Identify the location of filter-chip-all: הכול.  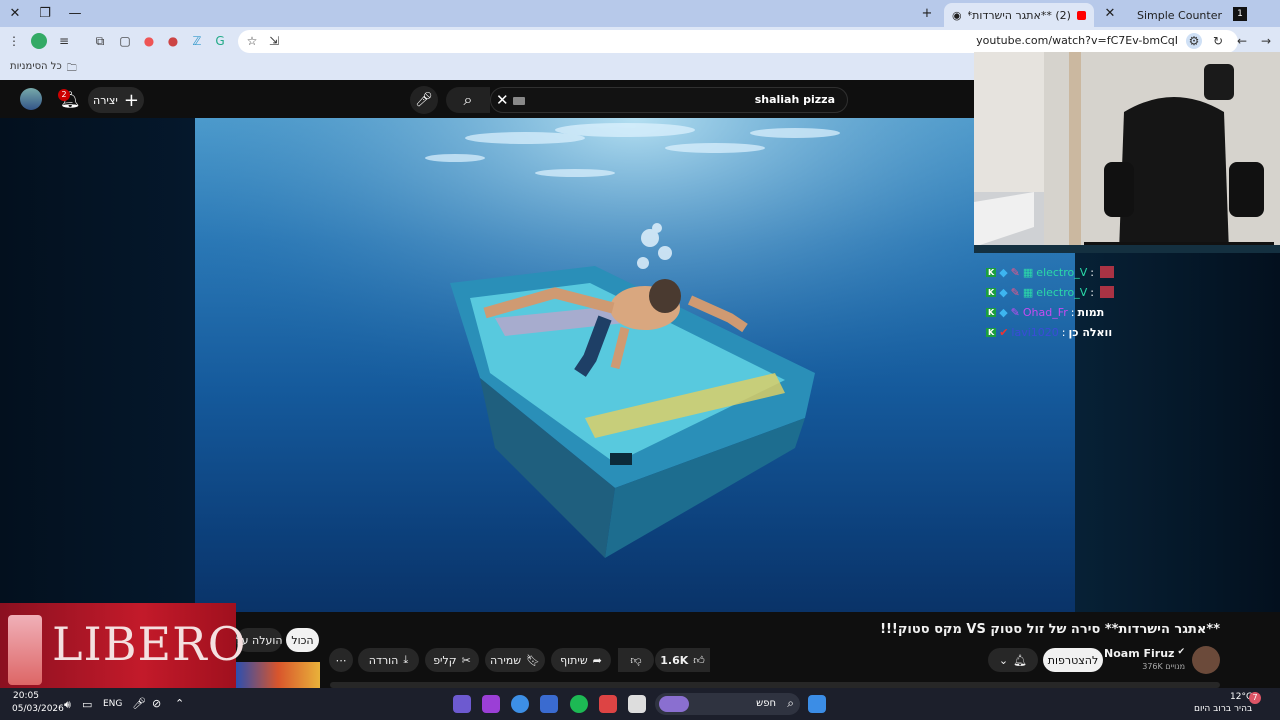
(302, 640).